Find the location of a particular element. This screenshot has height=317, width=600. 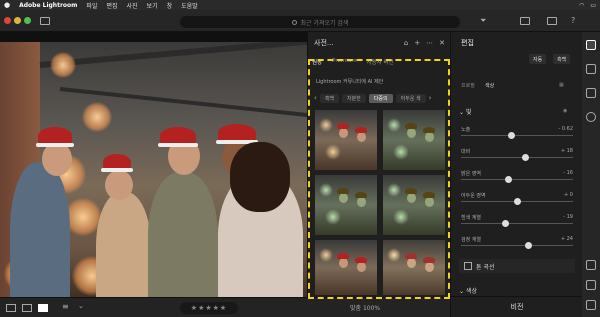

battery-icon: ▭ is located at coordinates (593, 5).